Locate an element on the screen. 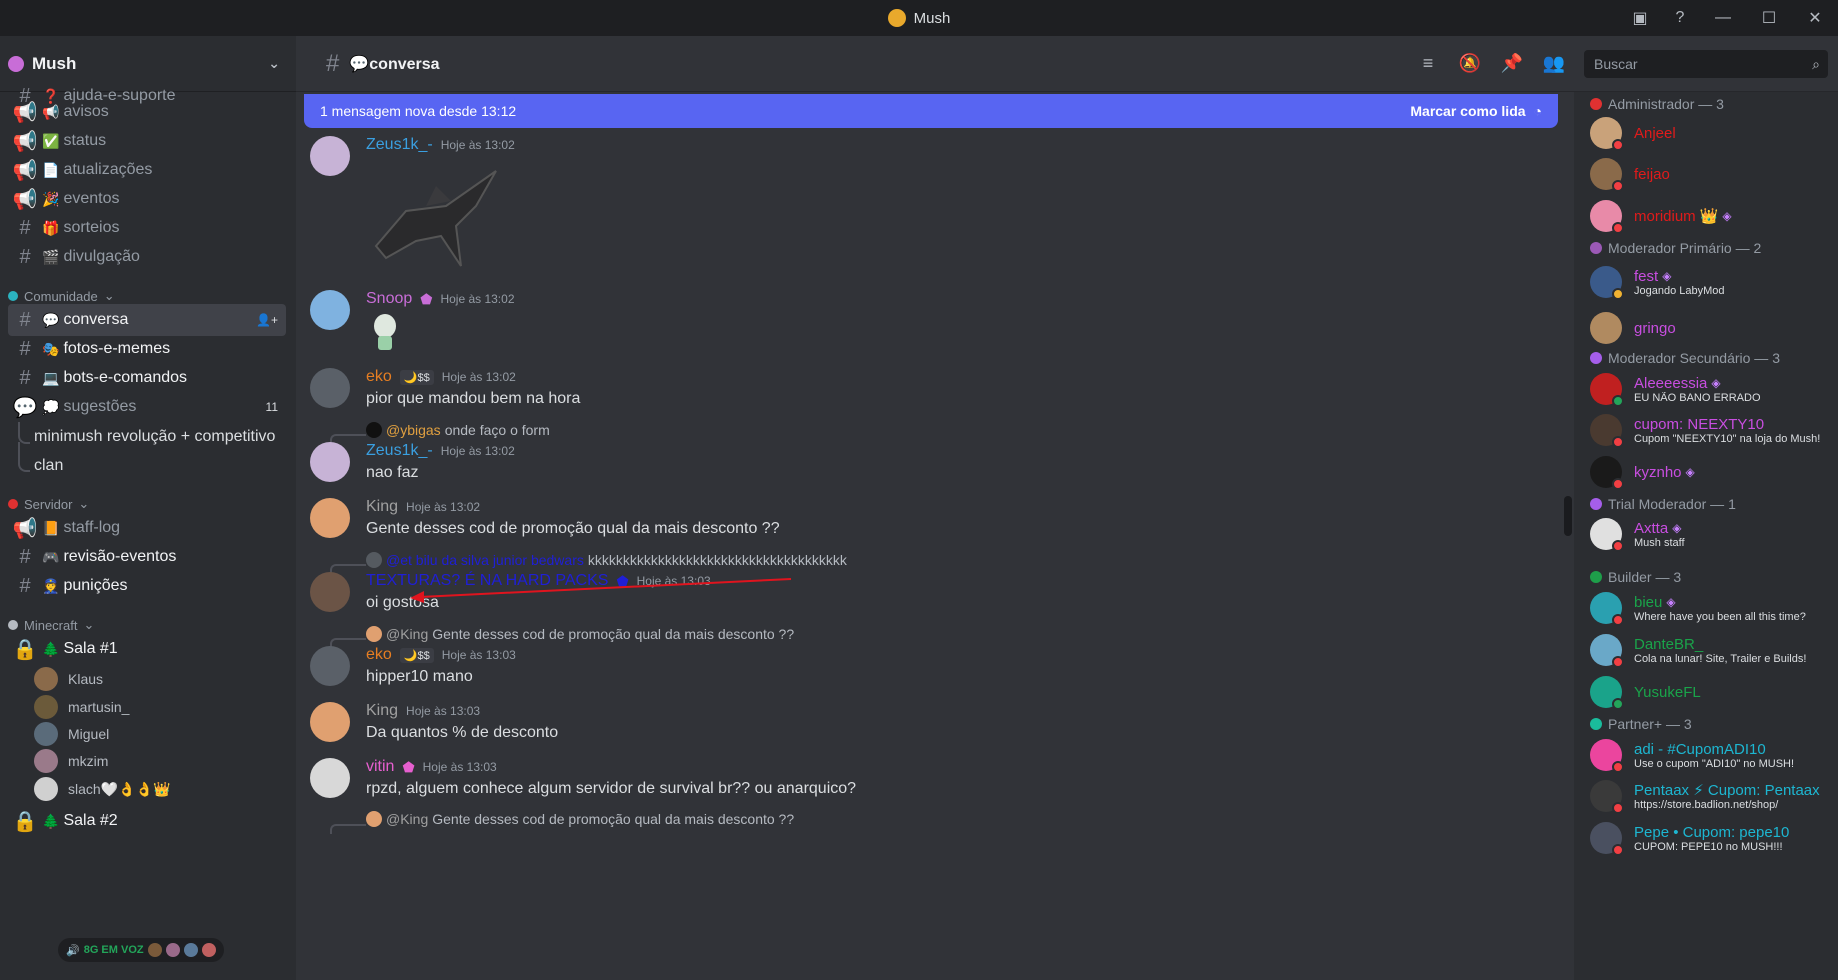 Image resolution: width=1838 pixels, height=980 pixels. mark-as-read-label: Marcar como lida is located at coordinates (1468, 111).